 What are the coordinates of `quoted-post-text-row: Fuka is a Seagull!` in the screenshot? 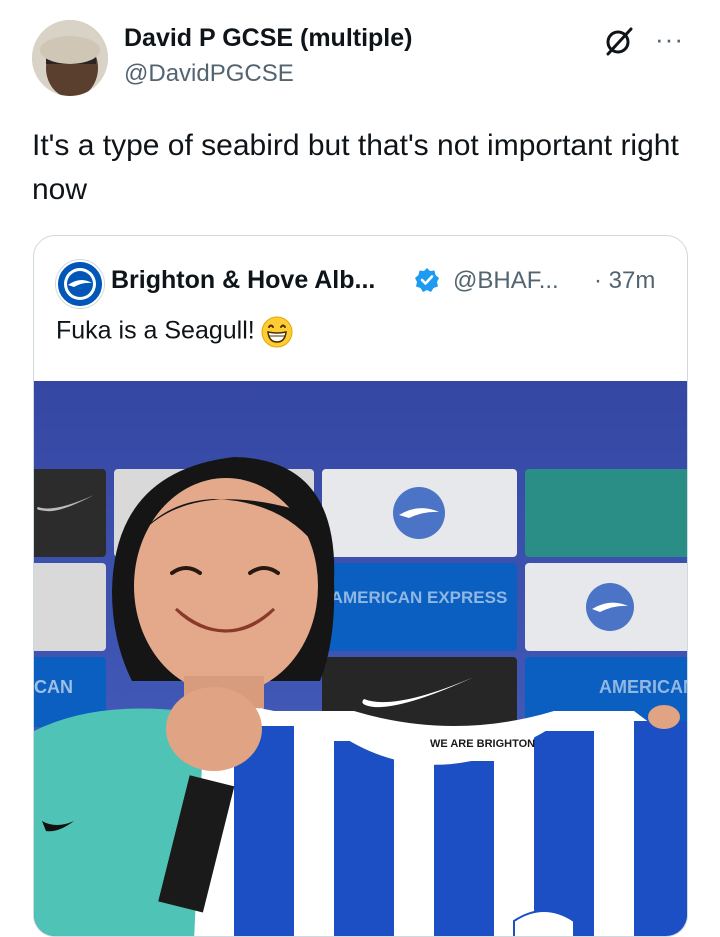 It's located at (174, 332).